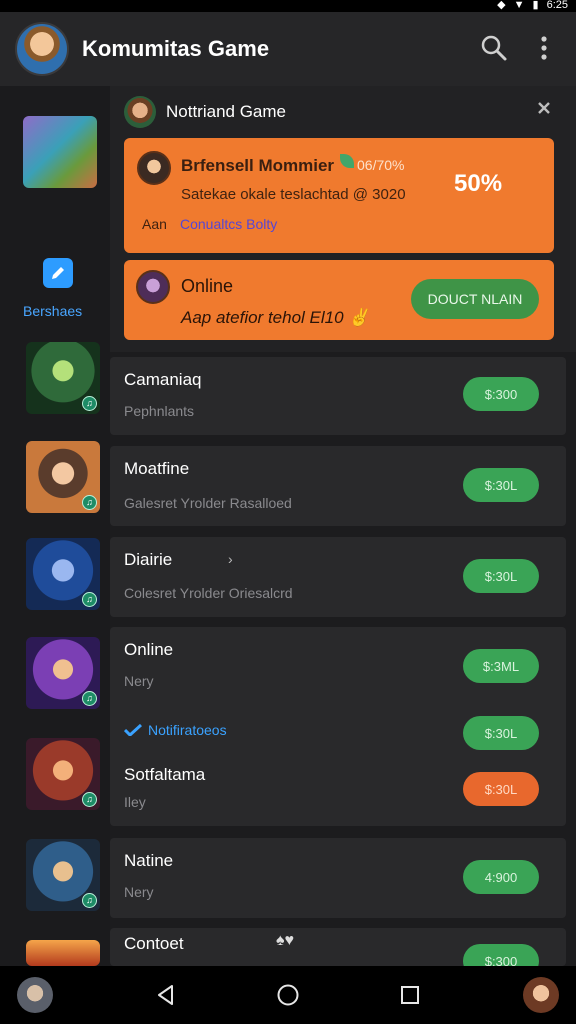 This screenshot has width=576, height=1024. Describe the element at coordinates (288, 49) in the screenshot. I see `app-bar: Komumitas Game` at that location.